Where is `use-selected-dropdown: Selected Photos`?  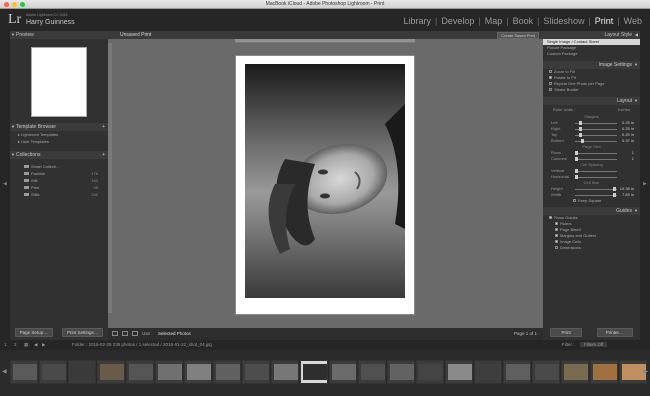 use-selected-dropdown: Selected Photos is located at coordinates (174, 333).